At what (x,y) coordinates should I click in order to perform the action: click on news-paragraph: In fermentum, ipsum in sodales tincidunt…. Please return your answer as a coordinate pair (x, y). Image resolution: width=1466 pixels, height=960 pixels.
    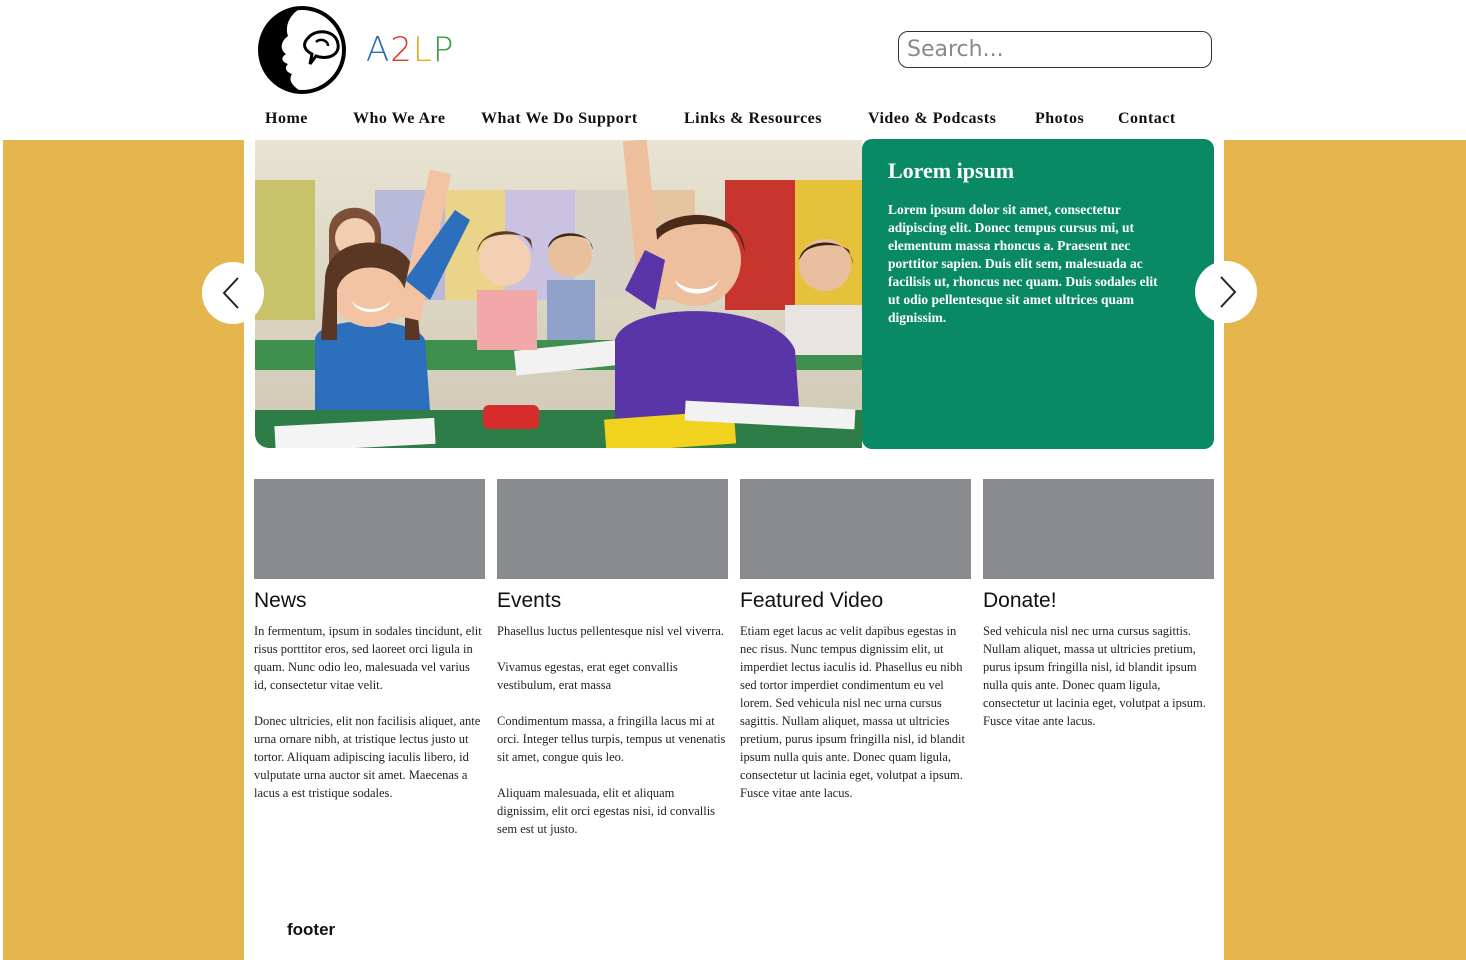
    Looking at the image, I should click on (368, 658).